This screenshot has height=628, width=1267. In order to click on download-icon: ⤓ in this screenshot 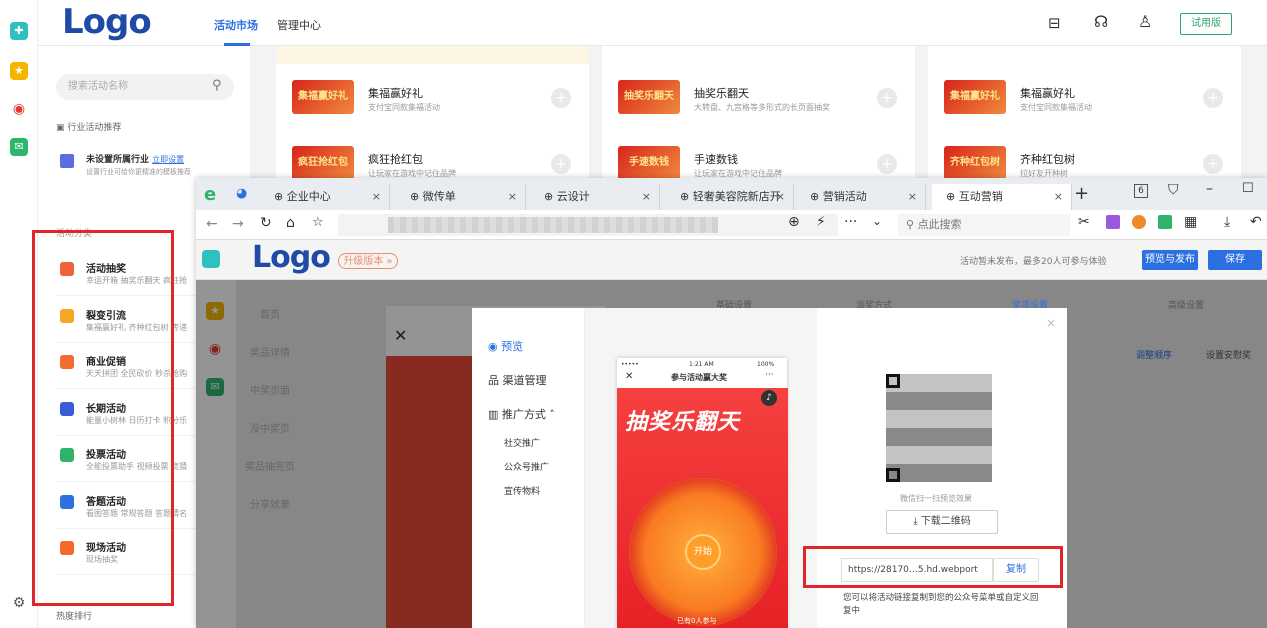, I will do `click(1227, 222)`.